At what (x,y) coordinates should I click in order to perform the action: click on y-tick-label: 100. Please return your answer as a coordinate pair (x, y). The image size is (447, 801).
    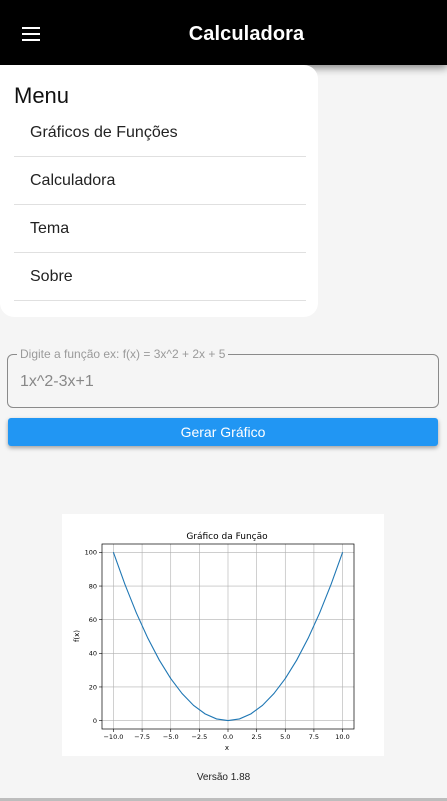
    Looking at the image, I should click on (91, 553).